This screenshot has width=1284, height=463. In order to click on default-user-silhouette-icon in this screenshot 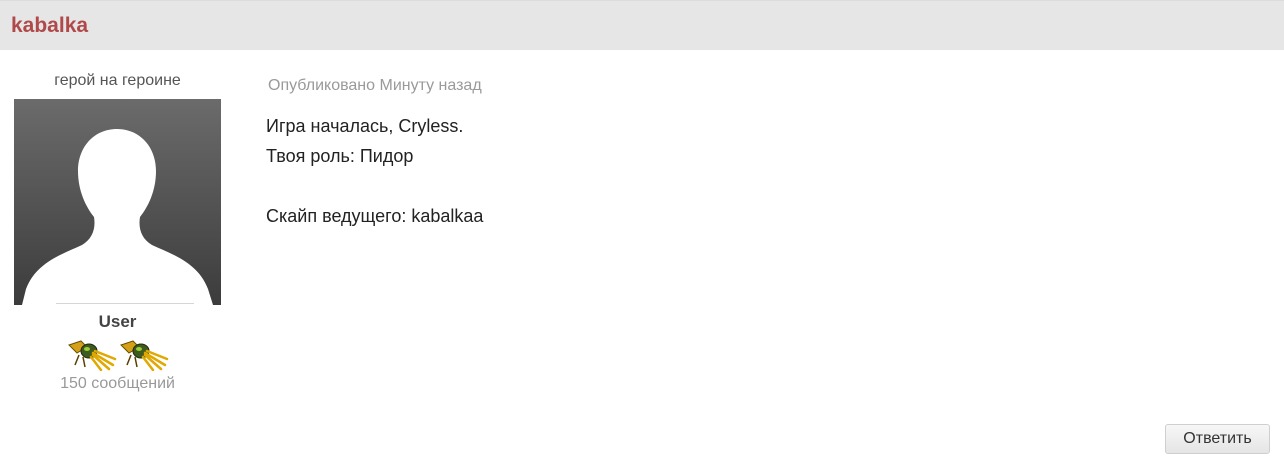, I will do `click(117, 217)`.